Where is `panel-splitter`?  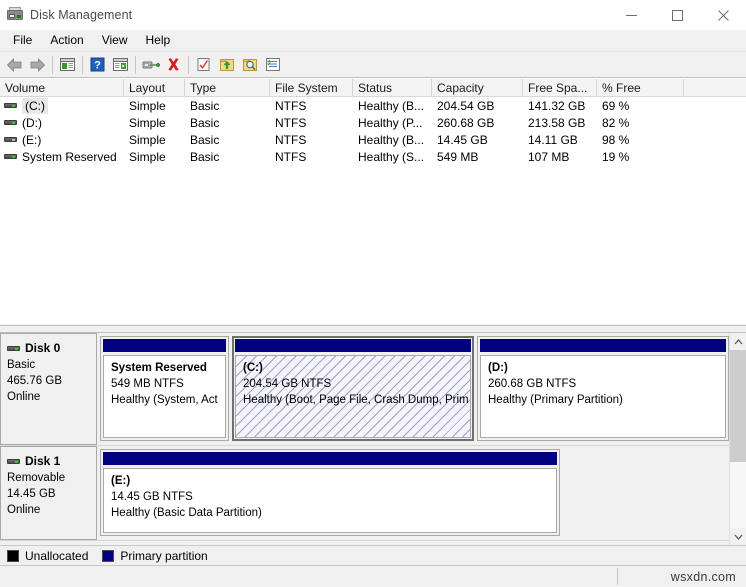
panel-splitter is located at coordinates (373, 329).